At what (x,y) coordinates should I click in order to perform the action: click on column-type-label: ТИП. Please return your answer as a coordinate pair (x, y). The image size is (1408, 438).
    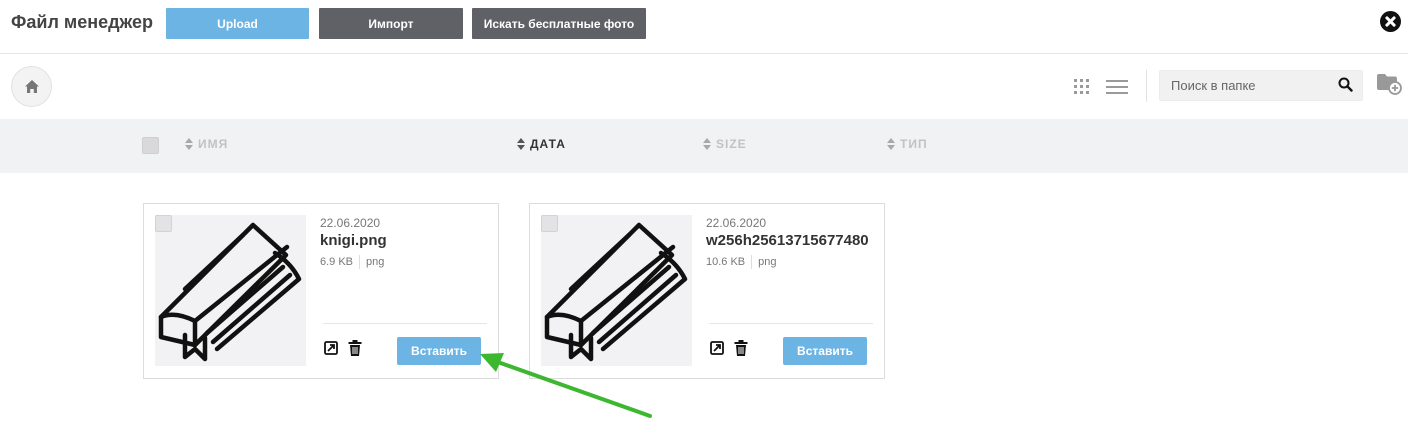
    Looking at the image, I should click on (914, 144).